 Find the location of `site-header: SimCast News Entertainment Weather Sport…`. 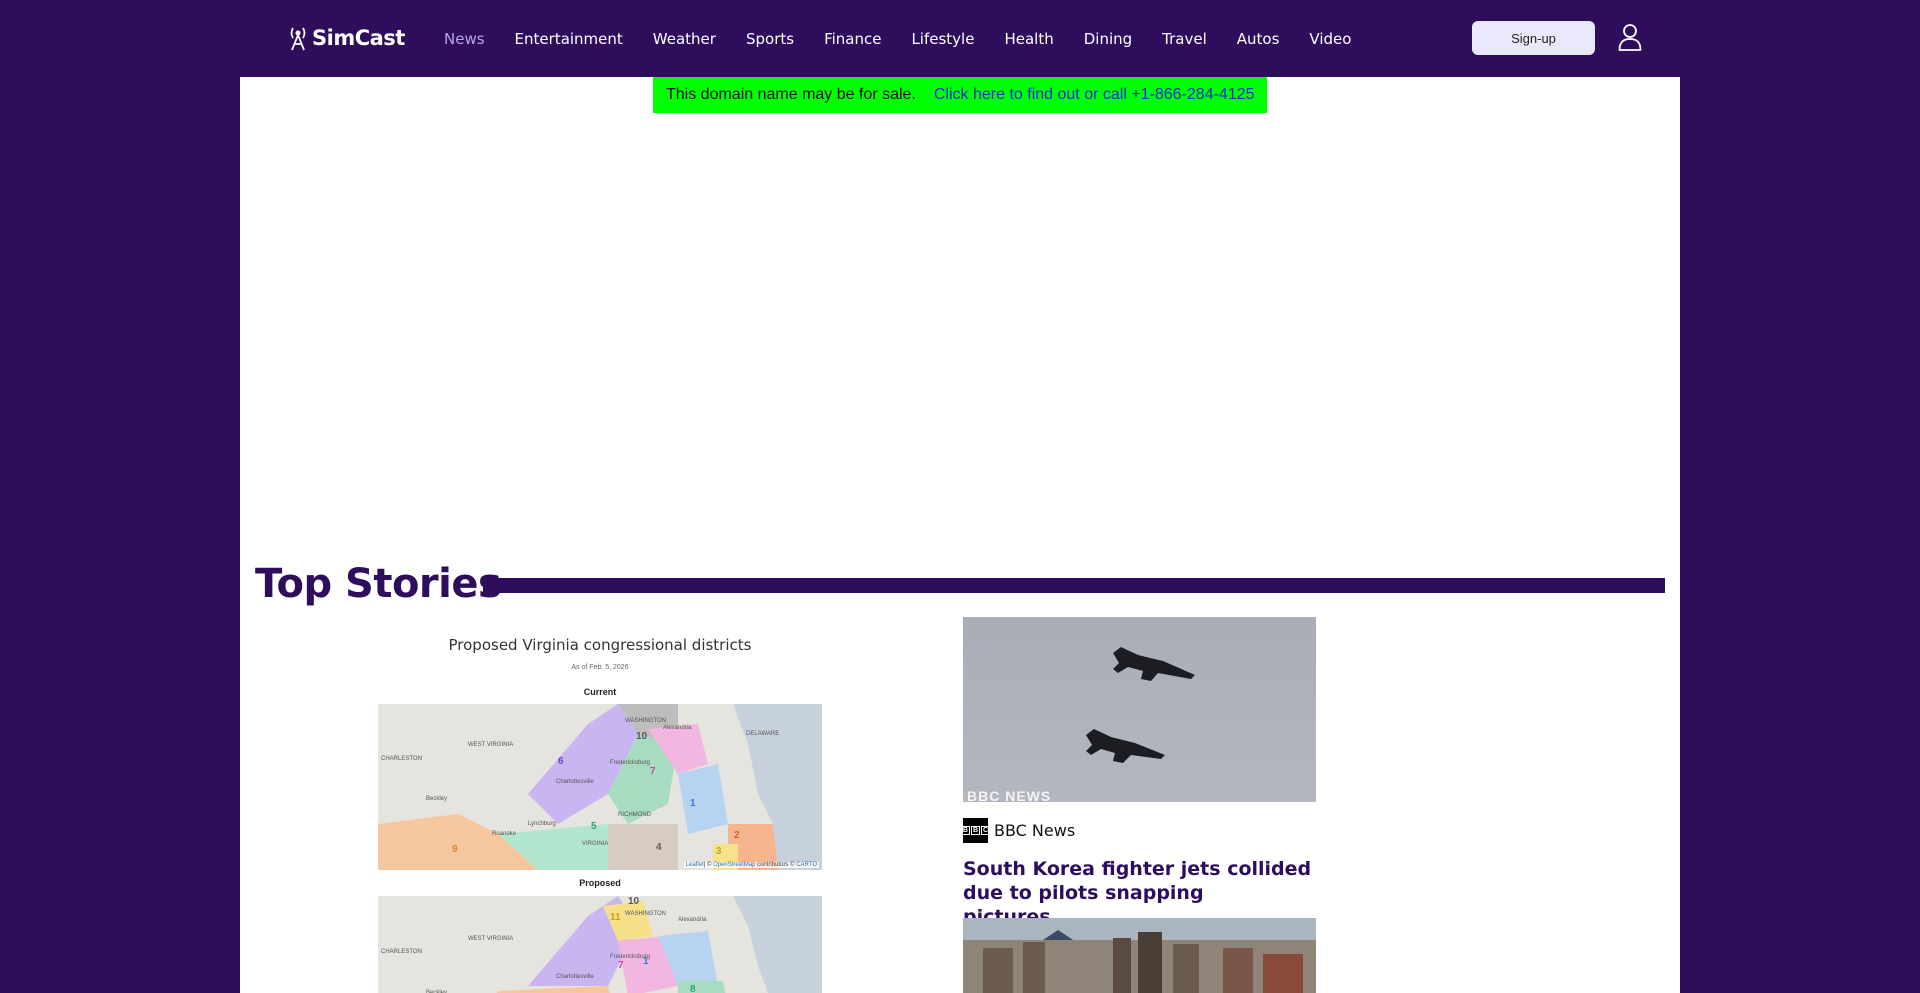

site-header: SimCast News Entertainment Weather Sport… is located at coordinates (960, 38).